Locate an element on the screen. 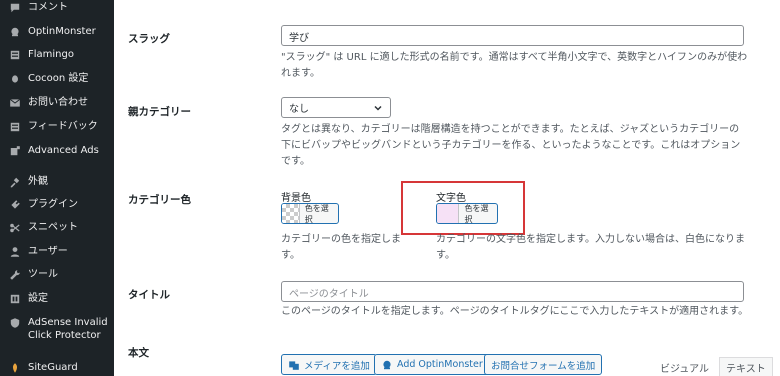  sidebar-item-flamingo: Flamingo is located at coordinates (57, 55).